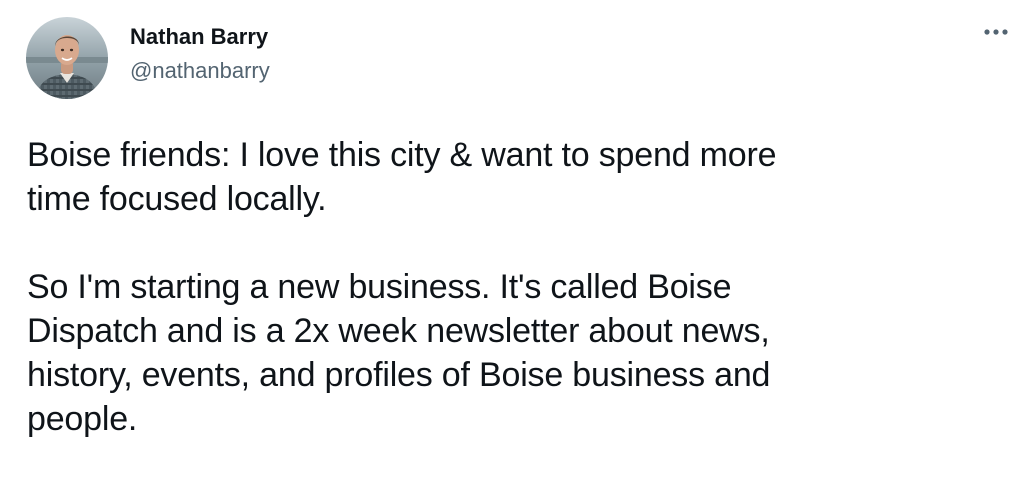 The height and width of the screenshot is (479, 1024). Describe the element at coordinates (199, 37) in the screenshot. I see `author-display-name: Nathan Barry` at that location.